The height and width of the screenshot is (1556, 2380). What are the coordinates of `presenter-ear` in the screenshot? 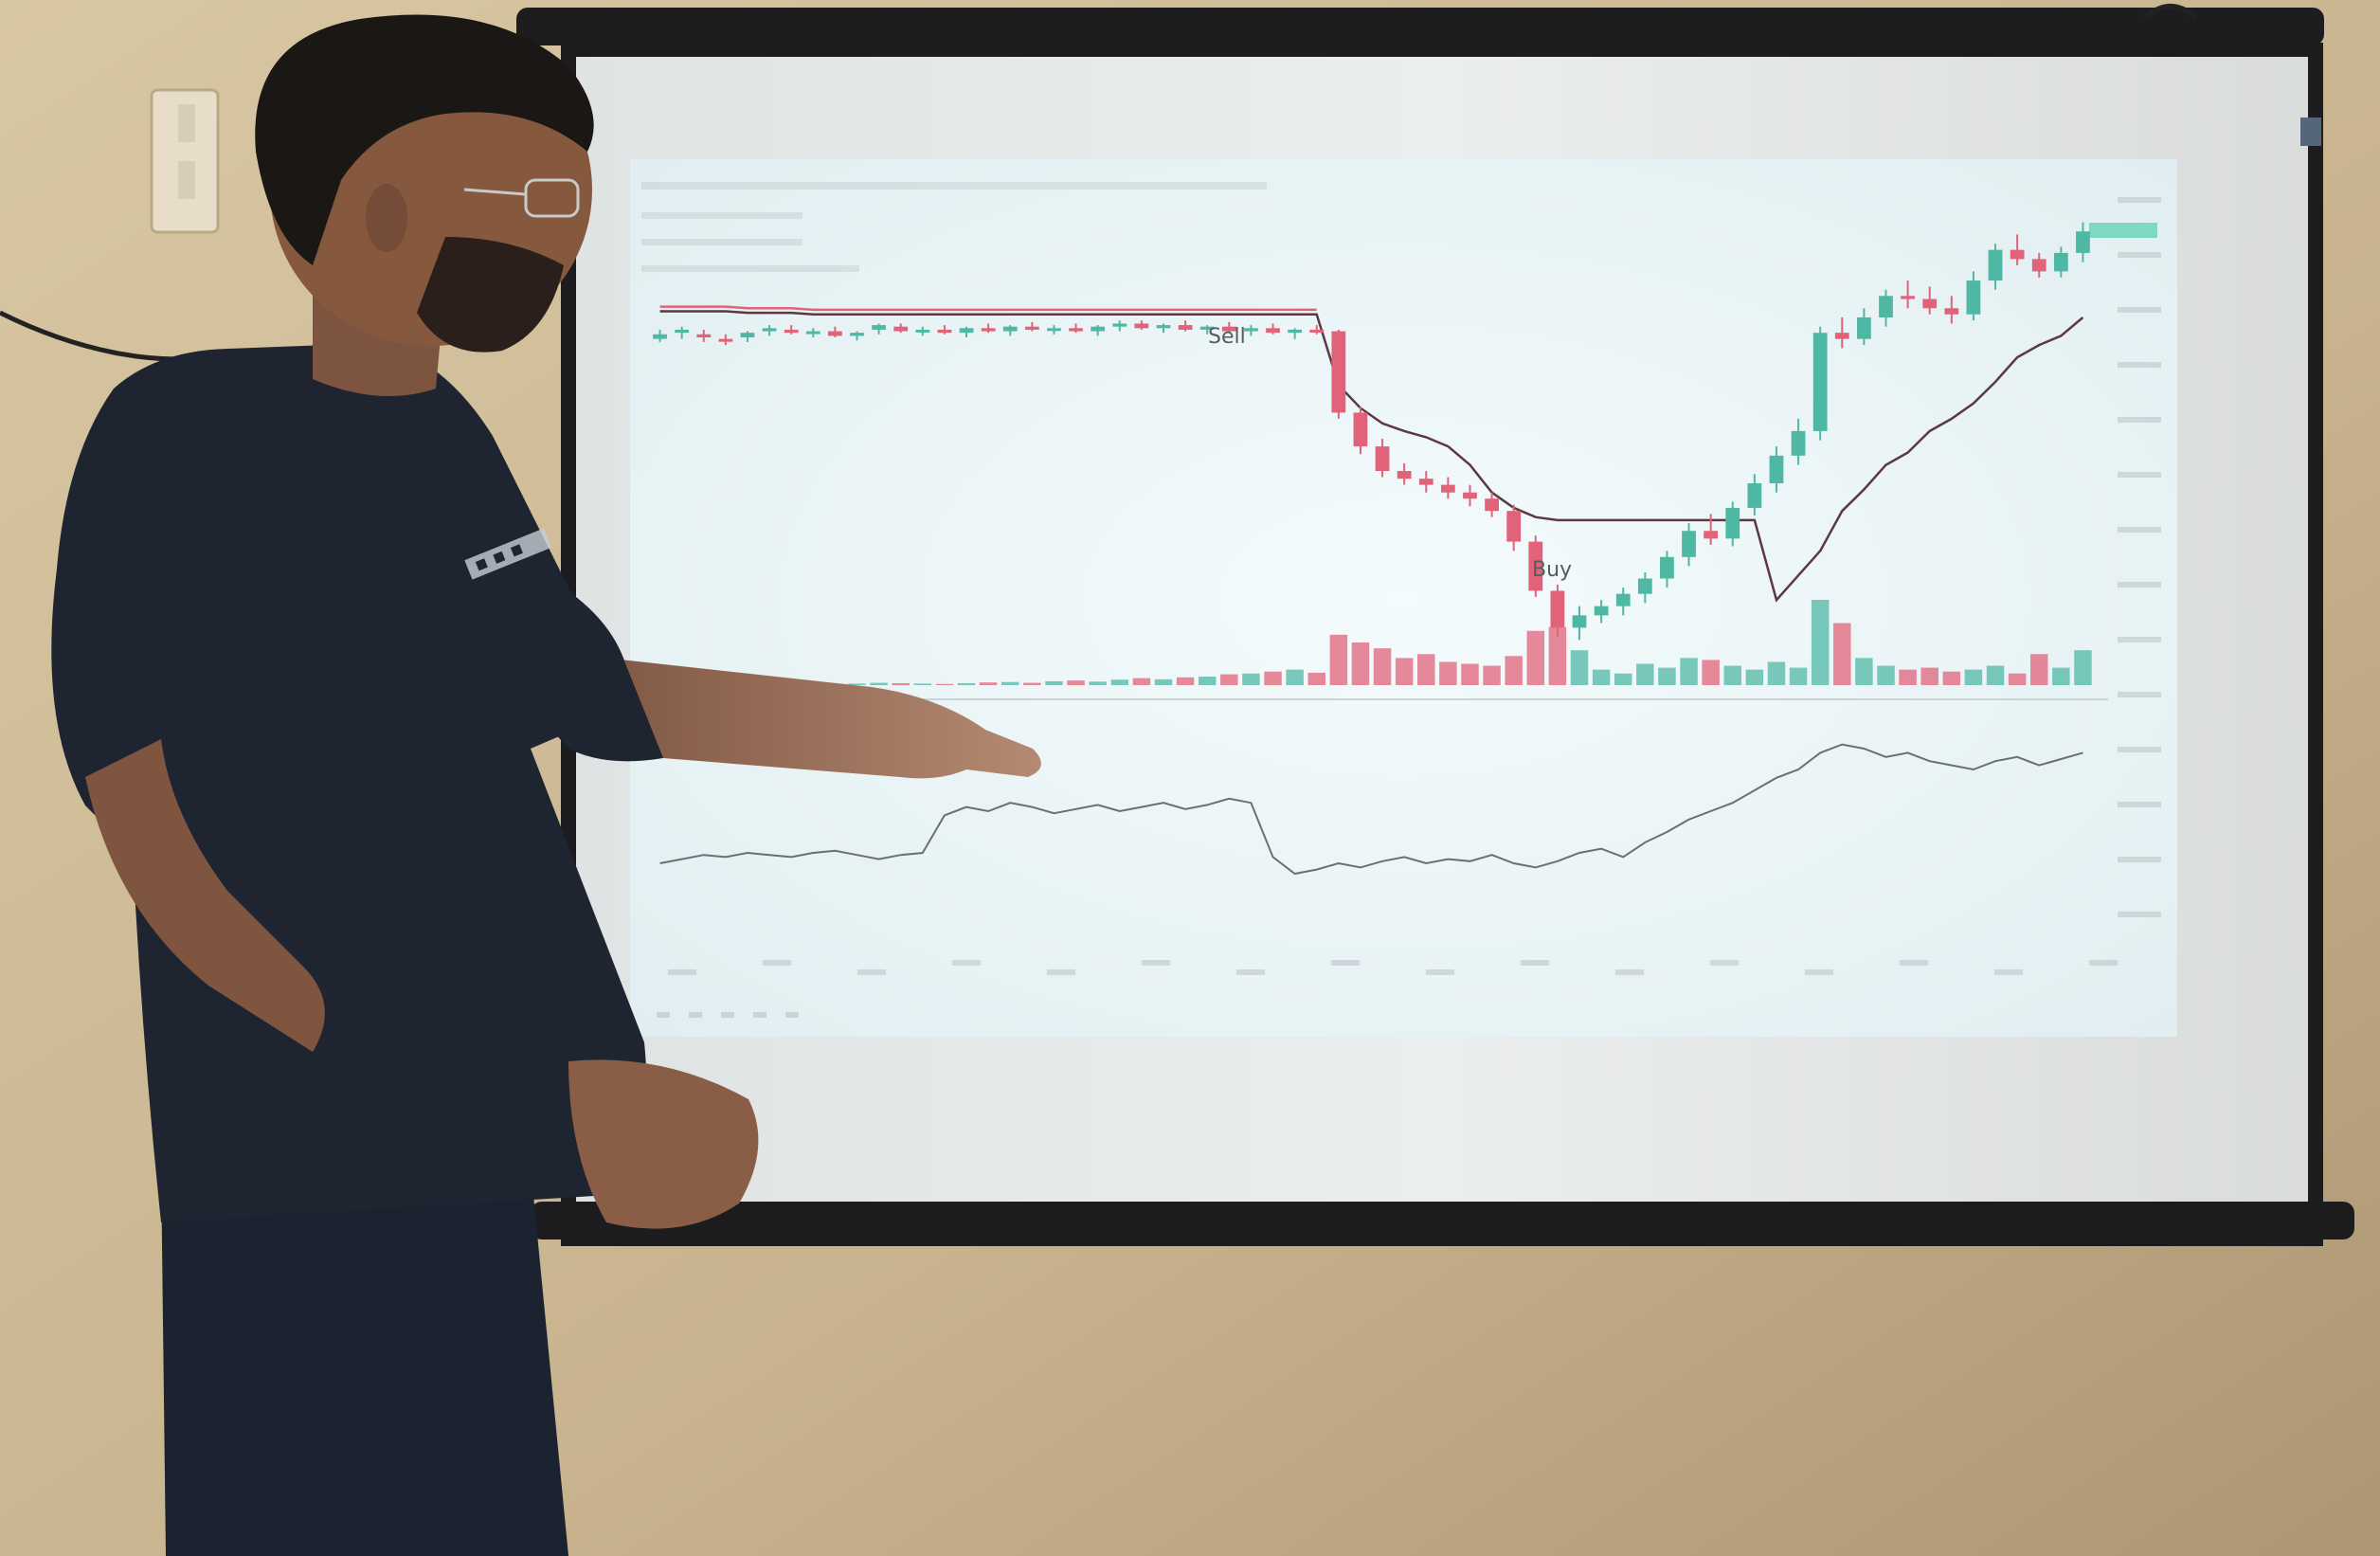 It's located at (386, 218).